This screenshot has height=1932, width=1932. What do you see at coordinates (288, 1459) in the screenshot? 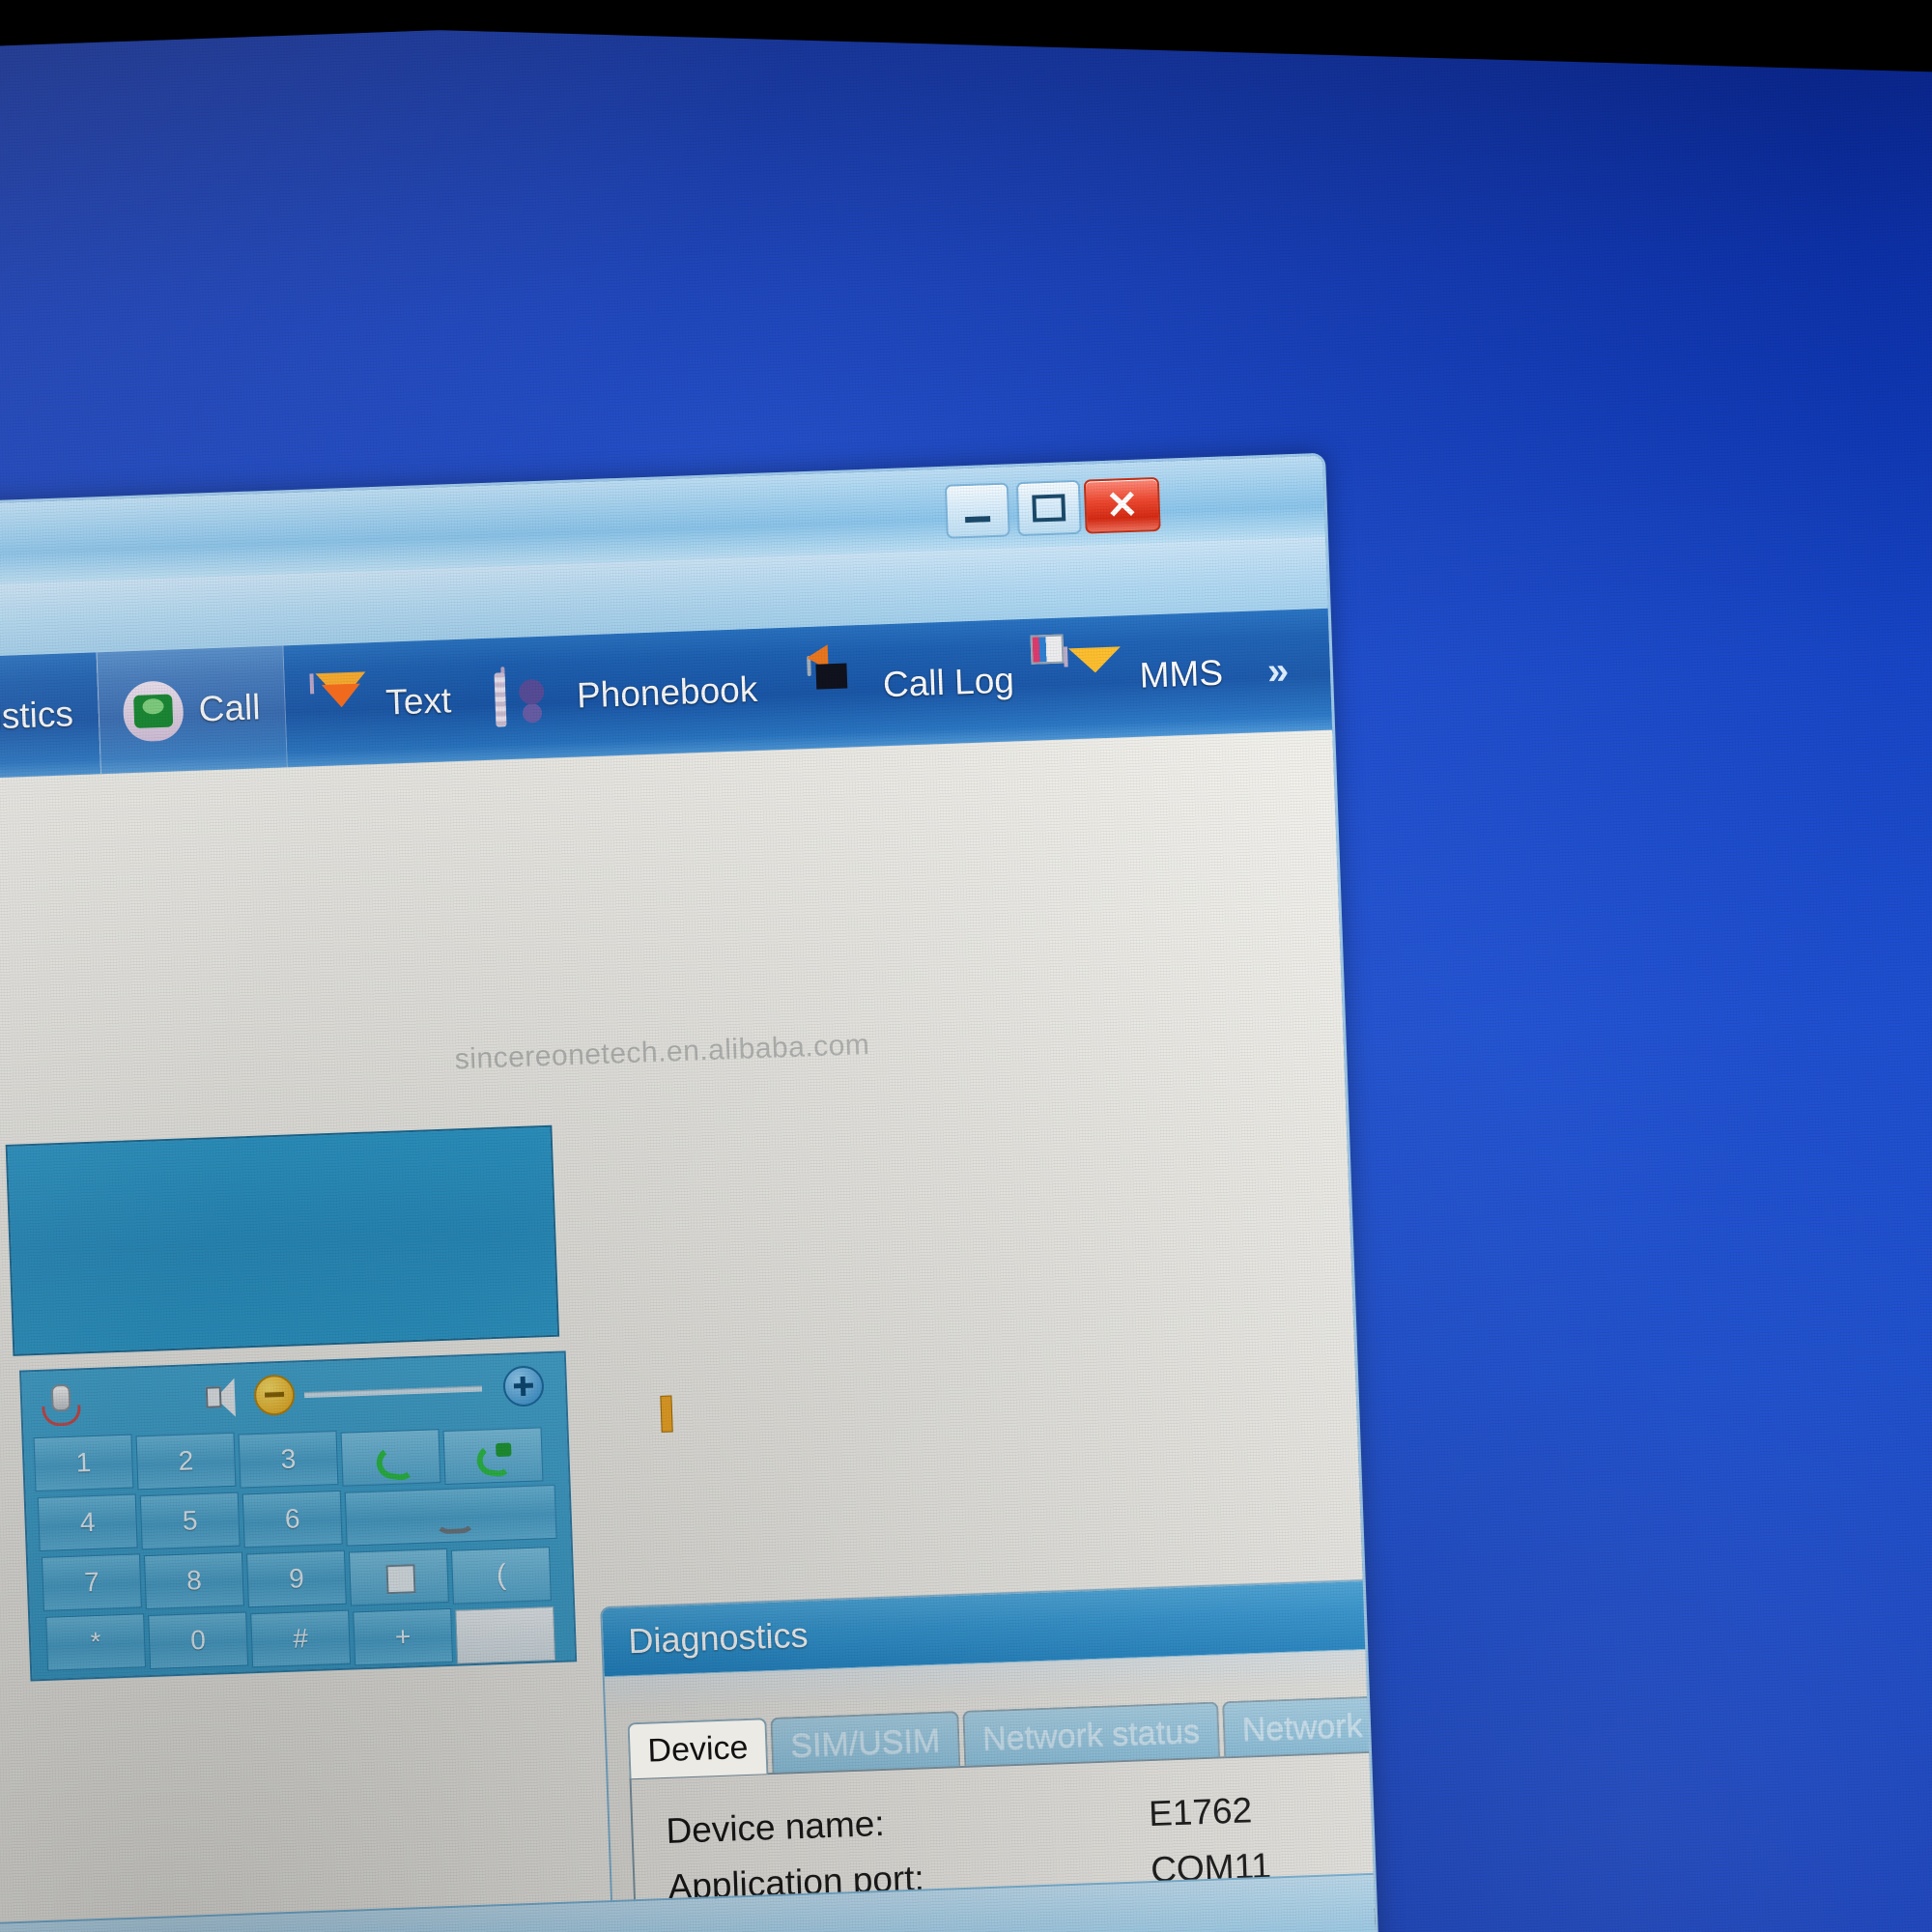
I see `key-3: 3` at bounding box center [288, 1459].